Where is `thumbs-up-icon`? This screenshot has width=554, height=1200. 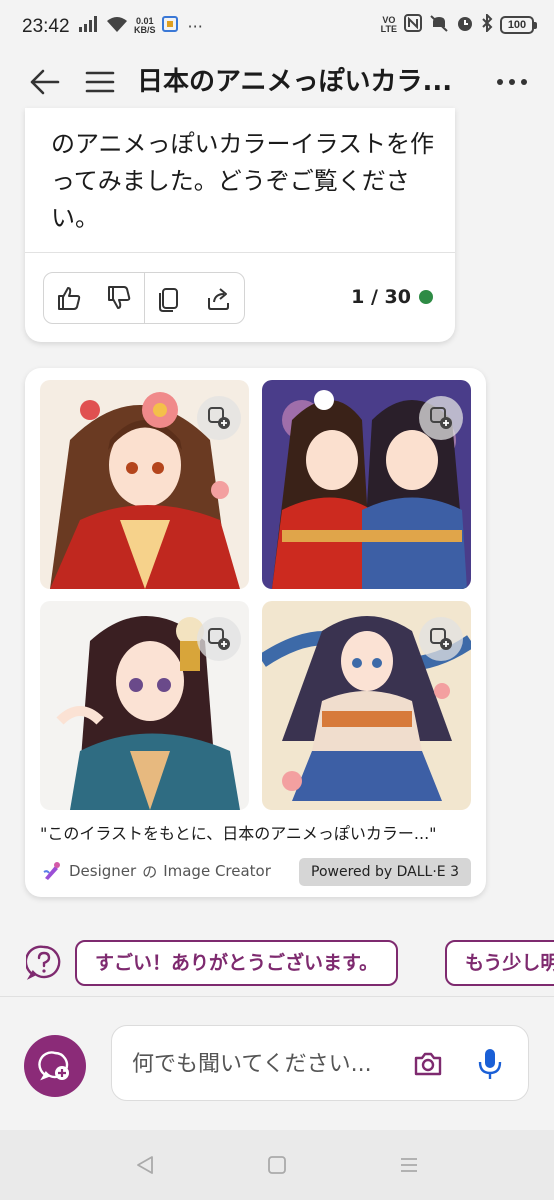
thumbs-up-icon is located at coordinates (69, 298).